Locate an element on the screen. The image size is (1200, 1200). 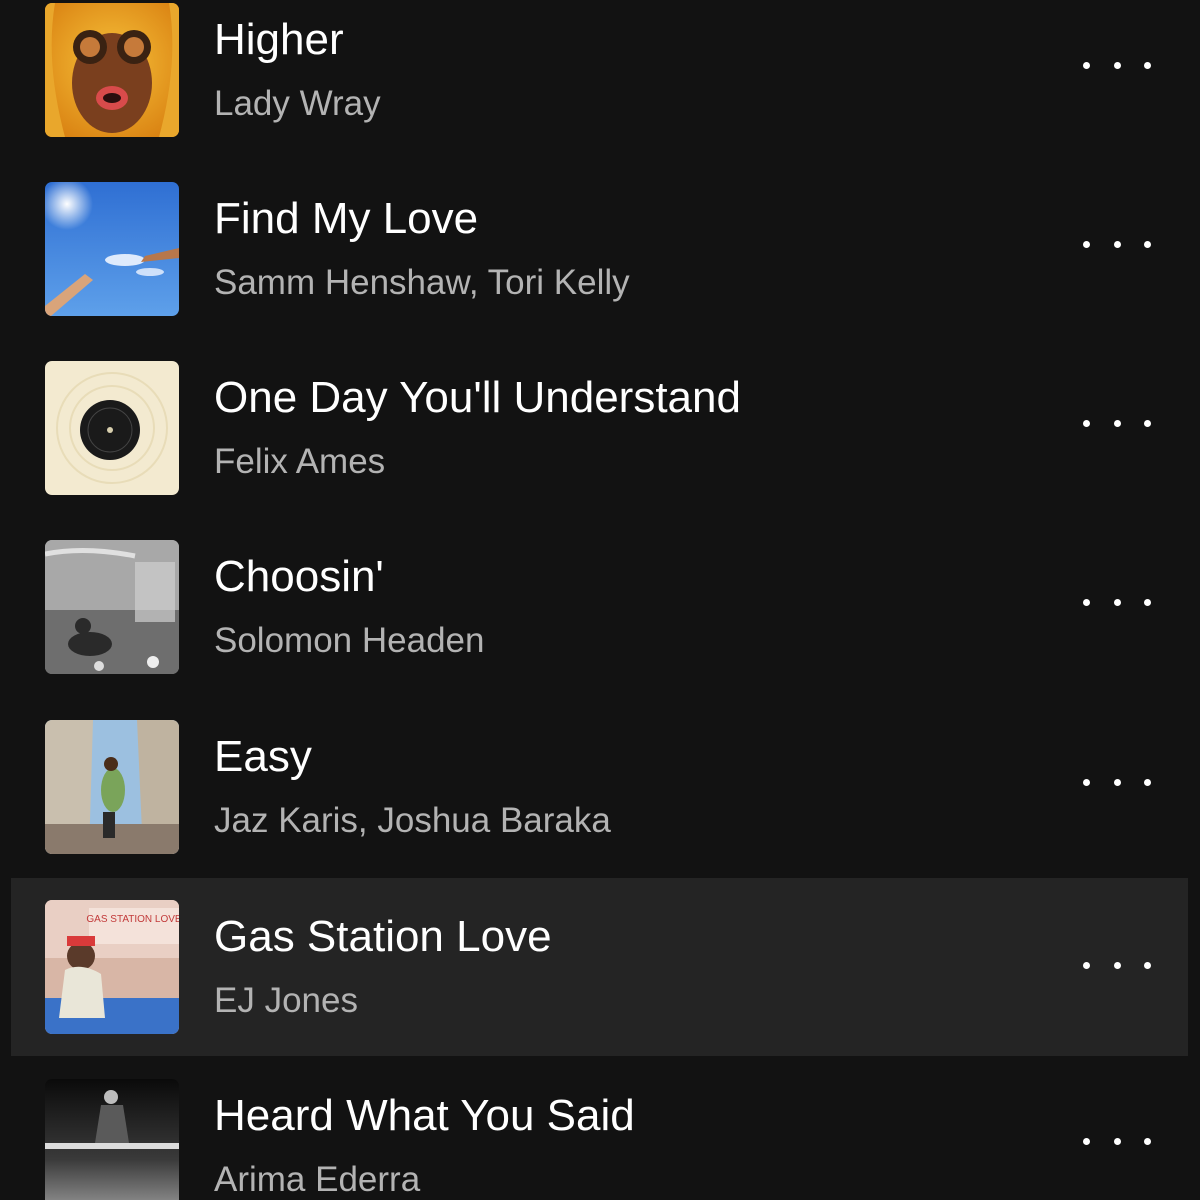
higher-cover-art is located at coordinates (112, 70).